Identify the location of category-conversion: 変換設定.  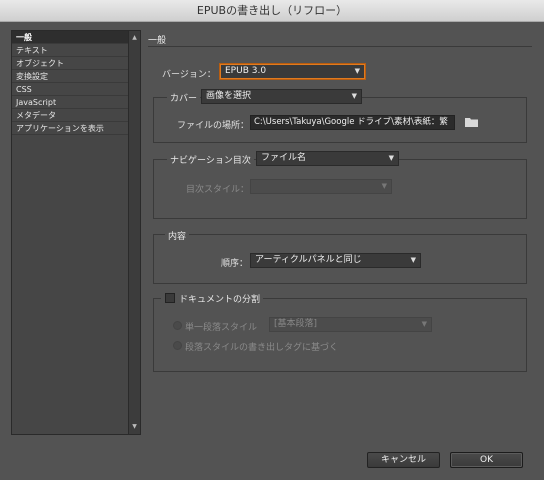
(70, 76).